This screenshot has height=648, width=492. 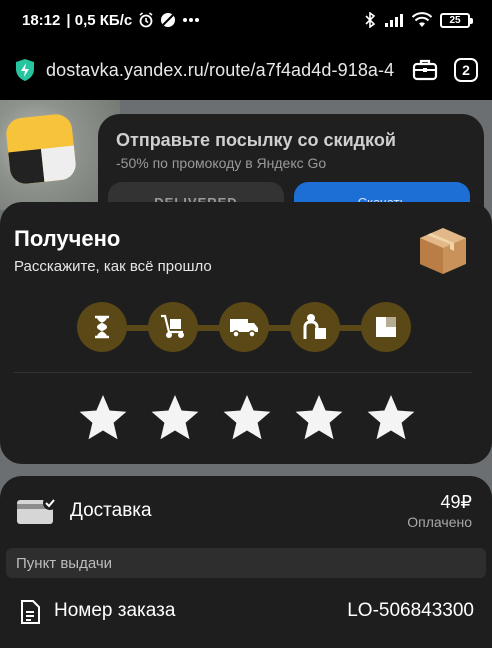 What do you see at coordinates (422, 20) in the screenshot?
I see `wifi-icon` at bounding box center [422, 20].